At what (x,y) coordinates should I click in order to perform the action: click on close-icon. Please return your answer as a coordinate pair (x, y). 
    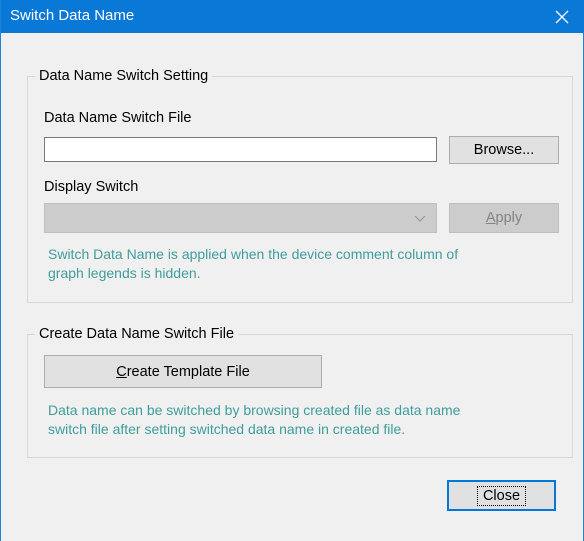
    Looking at the image, I should click on (562, 16).